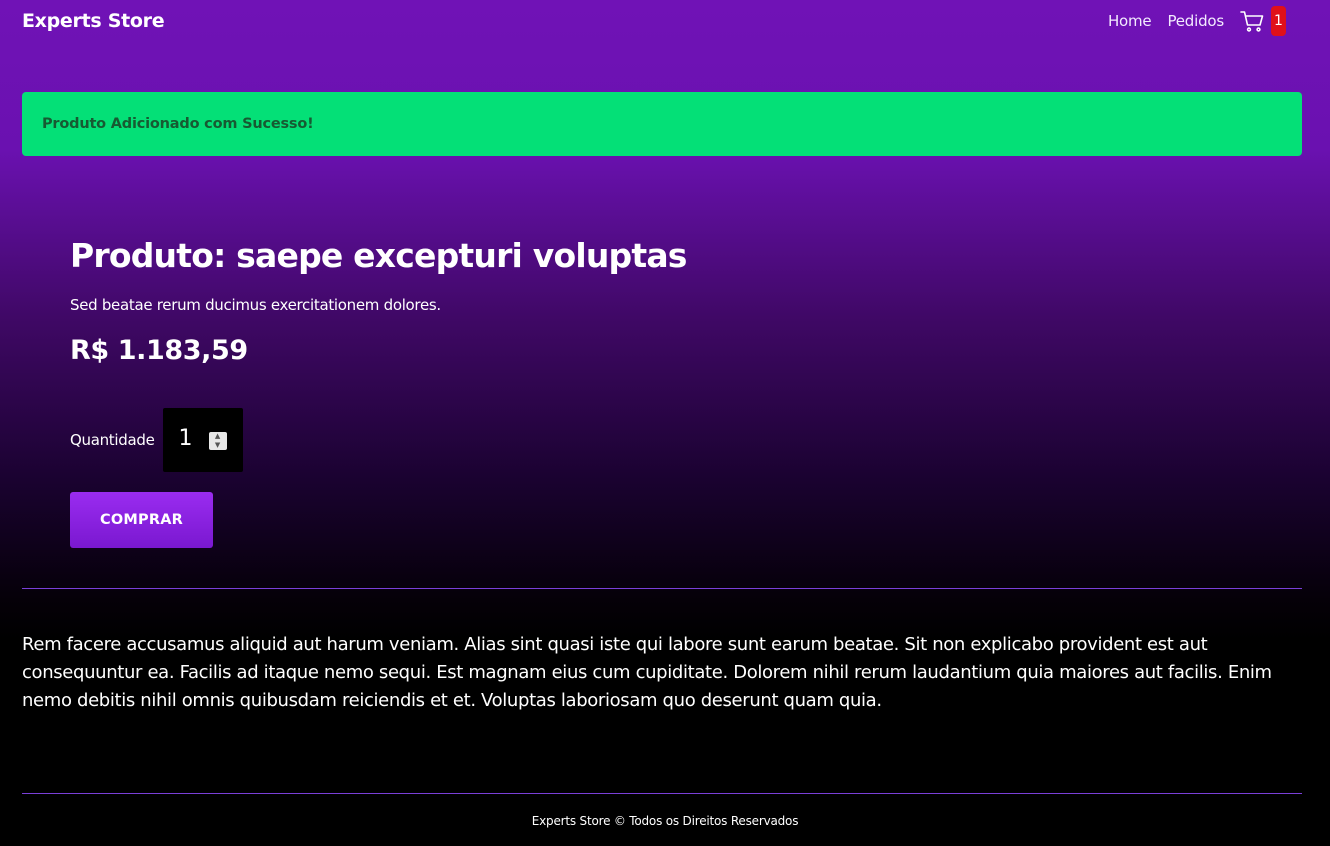 The width and height of the screenshot is (1330, 846). Describe the element at coordinates (186, 438) in the screenshot. I see `quantity-value: 1` at that location.